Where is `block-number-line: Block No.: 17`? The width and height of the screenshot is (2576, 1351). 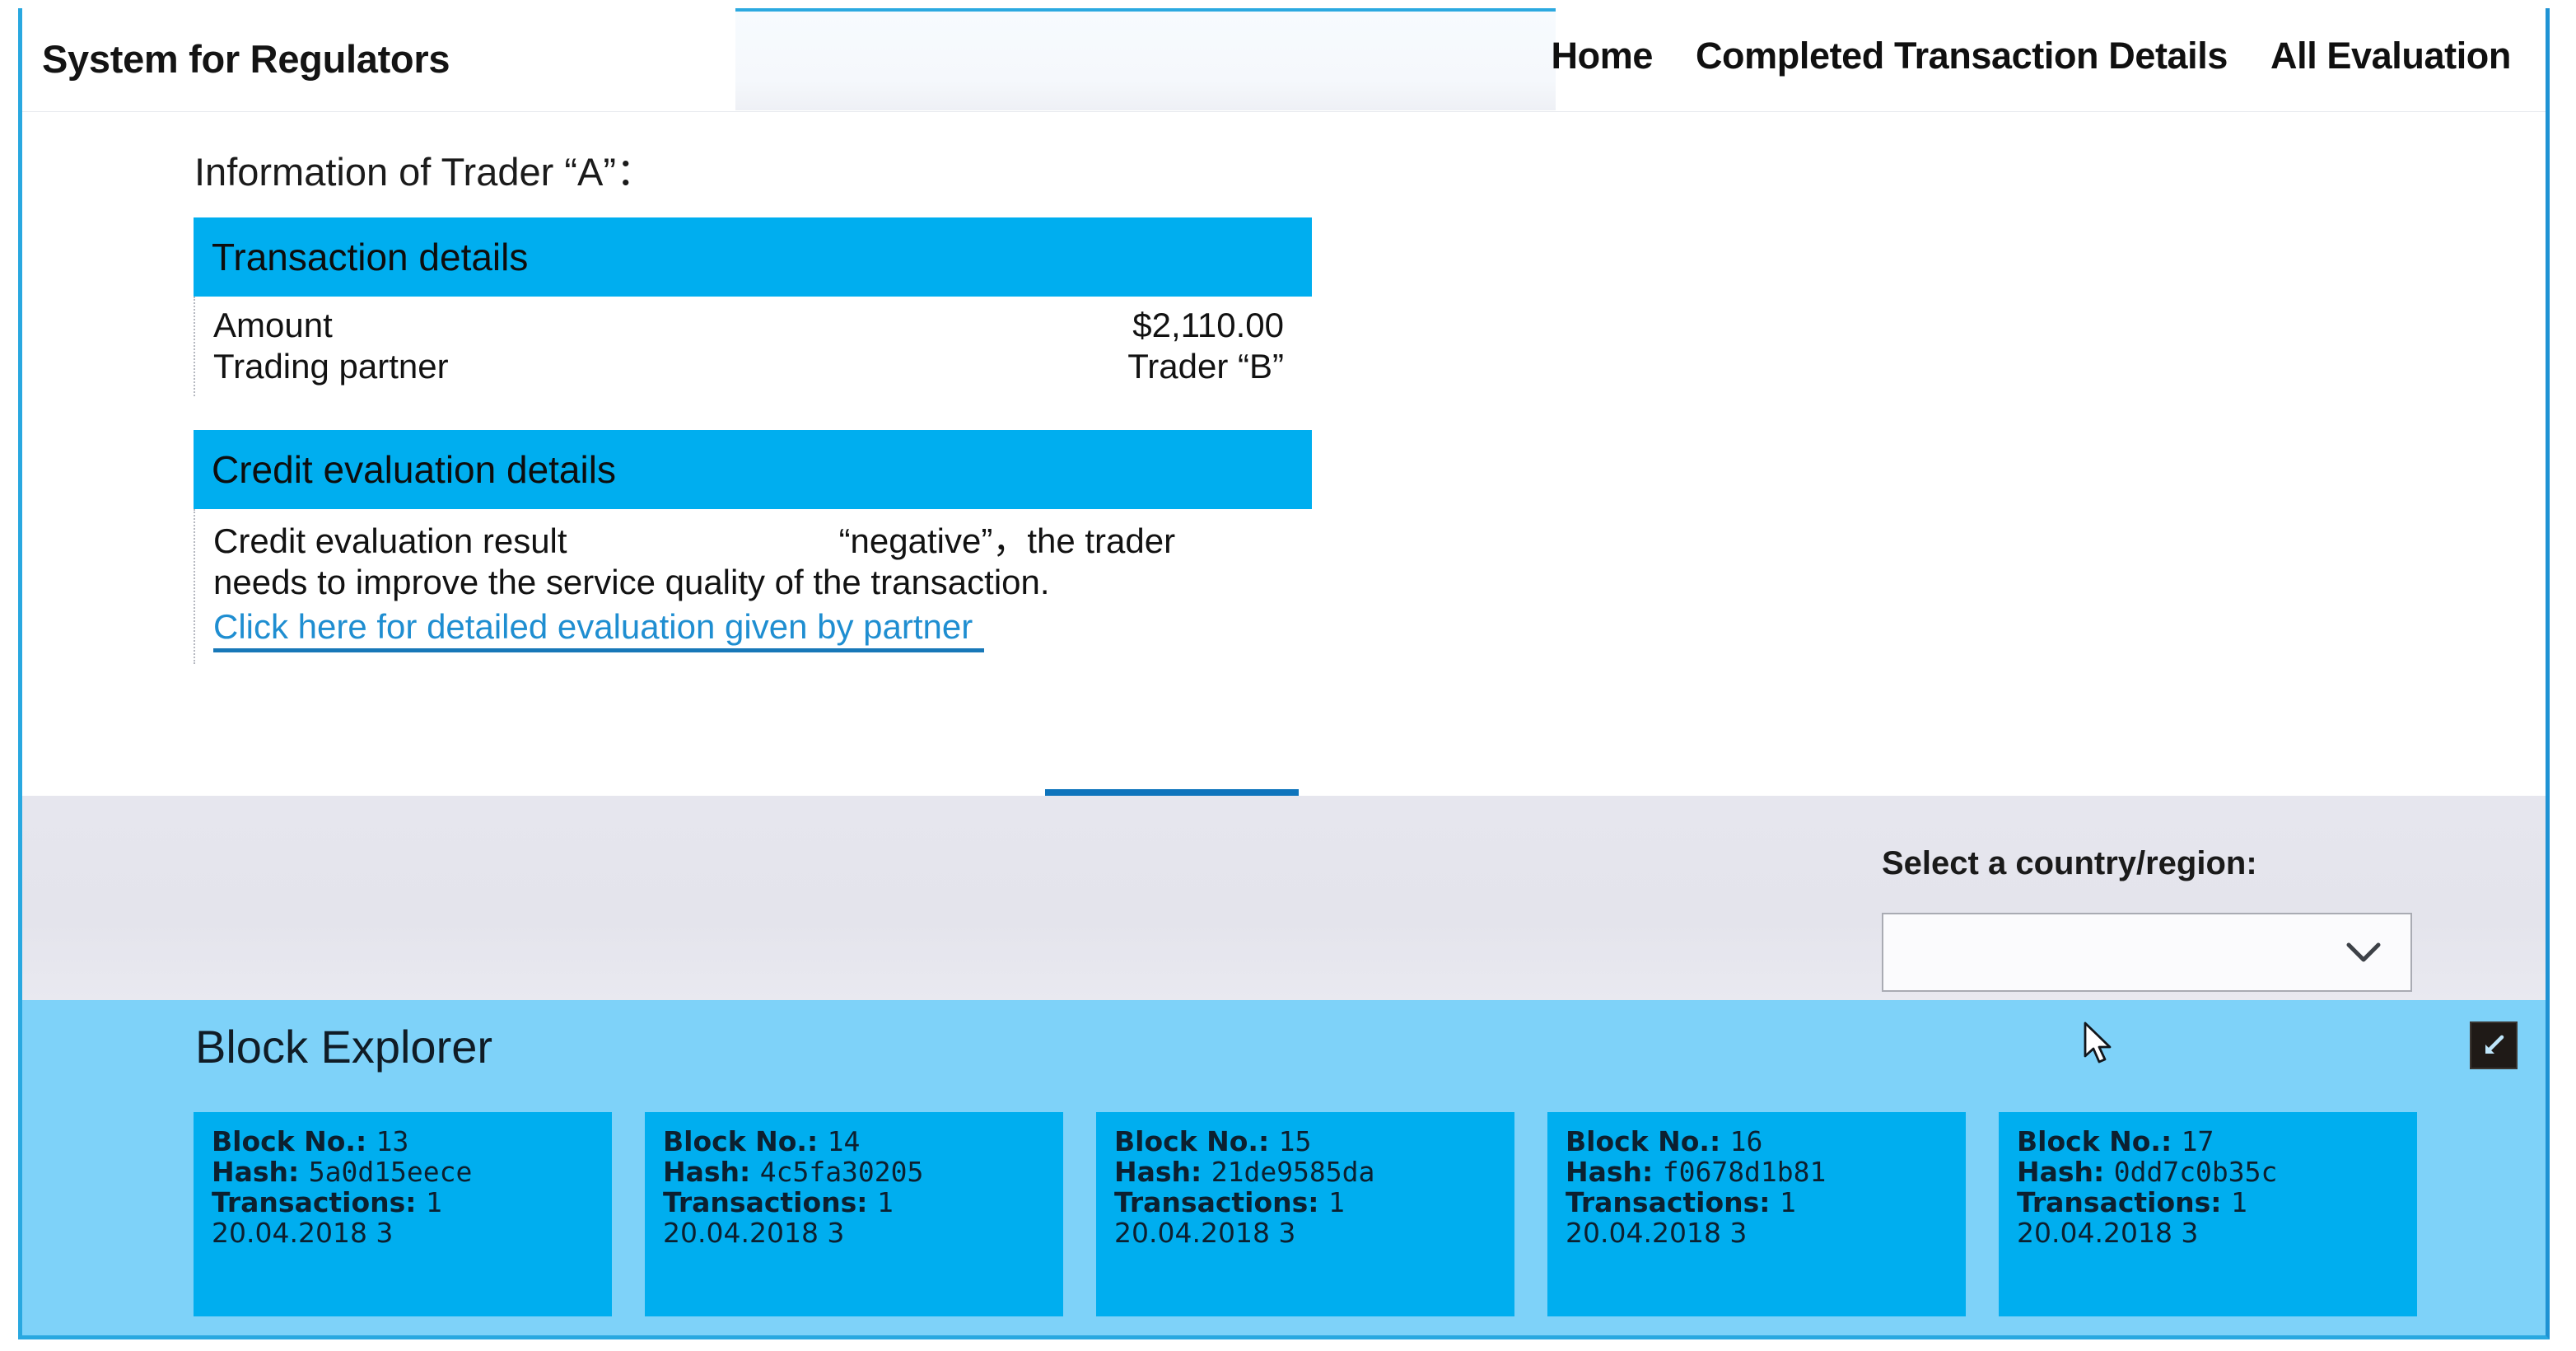
block-number-line: Block No.: 17 is located at coordinates (2217, 1141).